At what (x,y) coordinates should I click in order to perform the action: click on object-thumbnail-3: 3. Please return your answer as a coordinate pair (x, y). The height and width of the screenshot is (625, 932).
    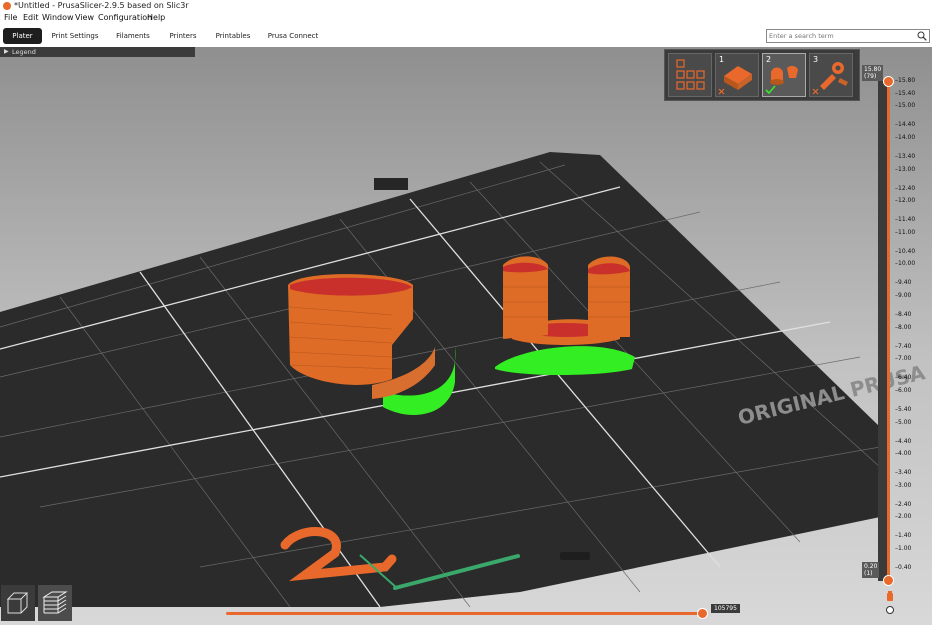
    Looking at the image, I should click on (831, 75).